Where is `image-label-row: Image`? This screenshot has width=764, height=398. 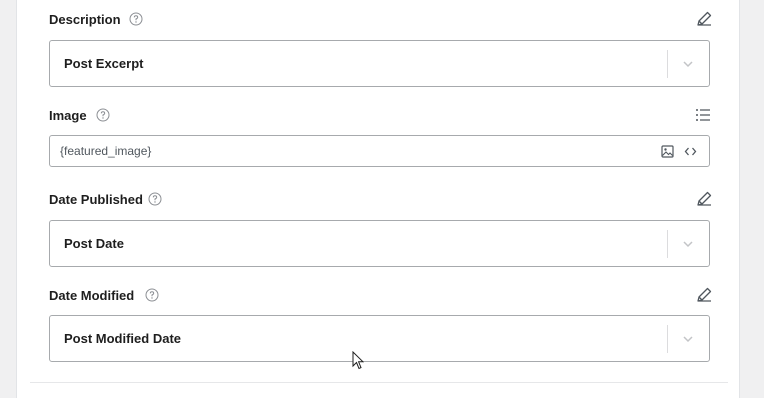
image-label-row: Image is located at coordinates (379, 116).